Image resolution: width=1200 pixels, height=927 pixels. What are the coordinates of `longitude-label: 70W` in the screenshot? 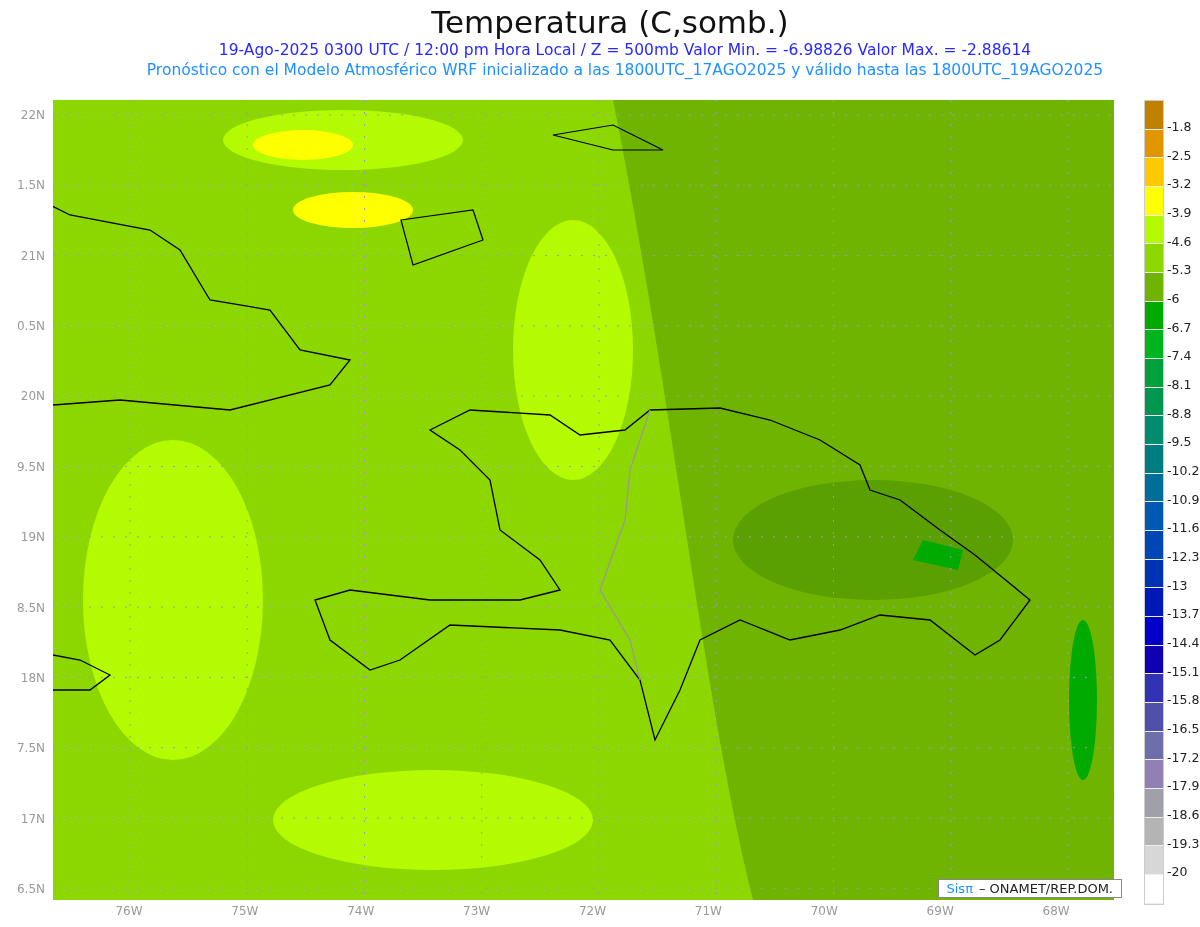 It's located at (824, 911).